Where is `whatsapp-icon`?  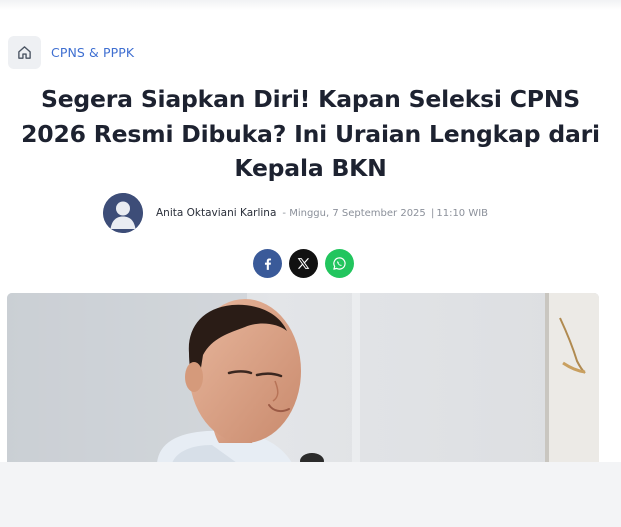 whatsapp-icon is located at coordinates (339, 263).